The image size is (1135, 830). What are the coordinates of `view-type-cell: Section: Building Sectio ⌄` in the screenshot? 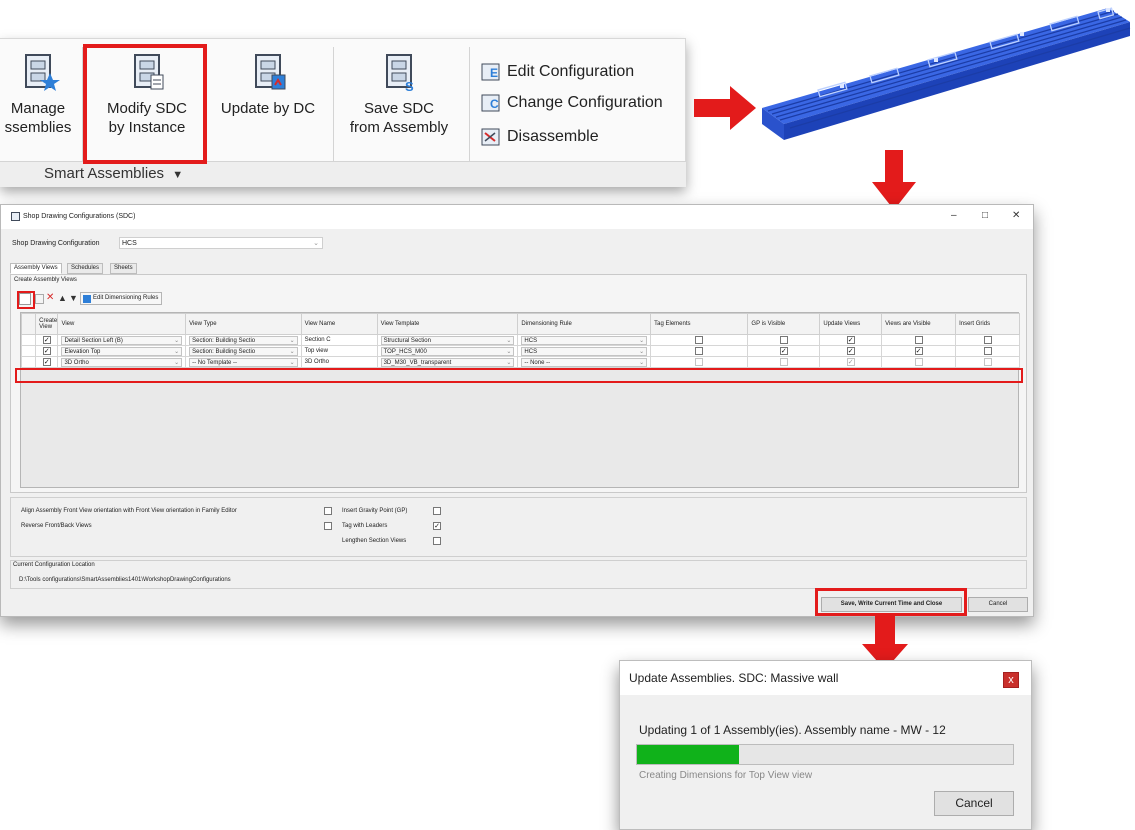 It's located at (243, 340).